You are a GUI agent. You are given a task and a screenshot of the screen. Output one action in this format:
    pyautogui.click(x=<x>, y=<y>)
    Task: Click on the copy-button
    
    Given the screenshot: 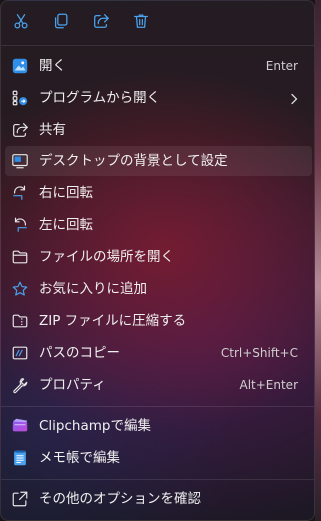 What is the action you would take?
    pyautogui.click(x=61, y=23)
    